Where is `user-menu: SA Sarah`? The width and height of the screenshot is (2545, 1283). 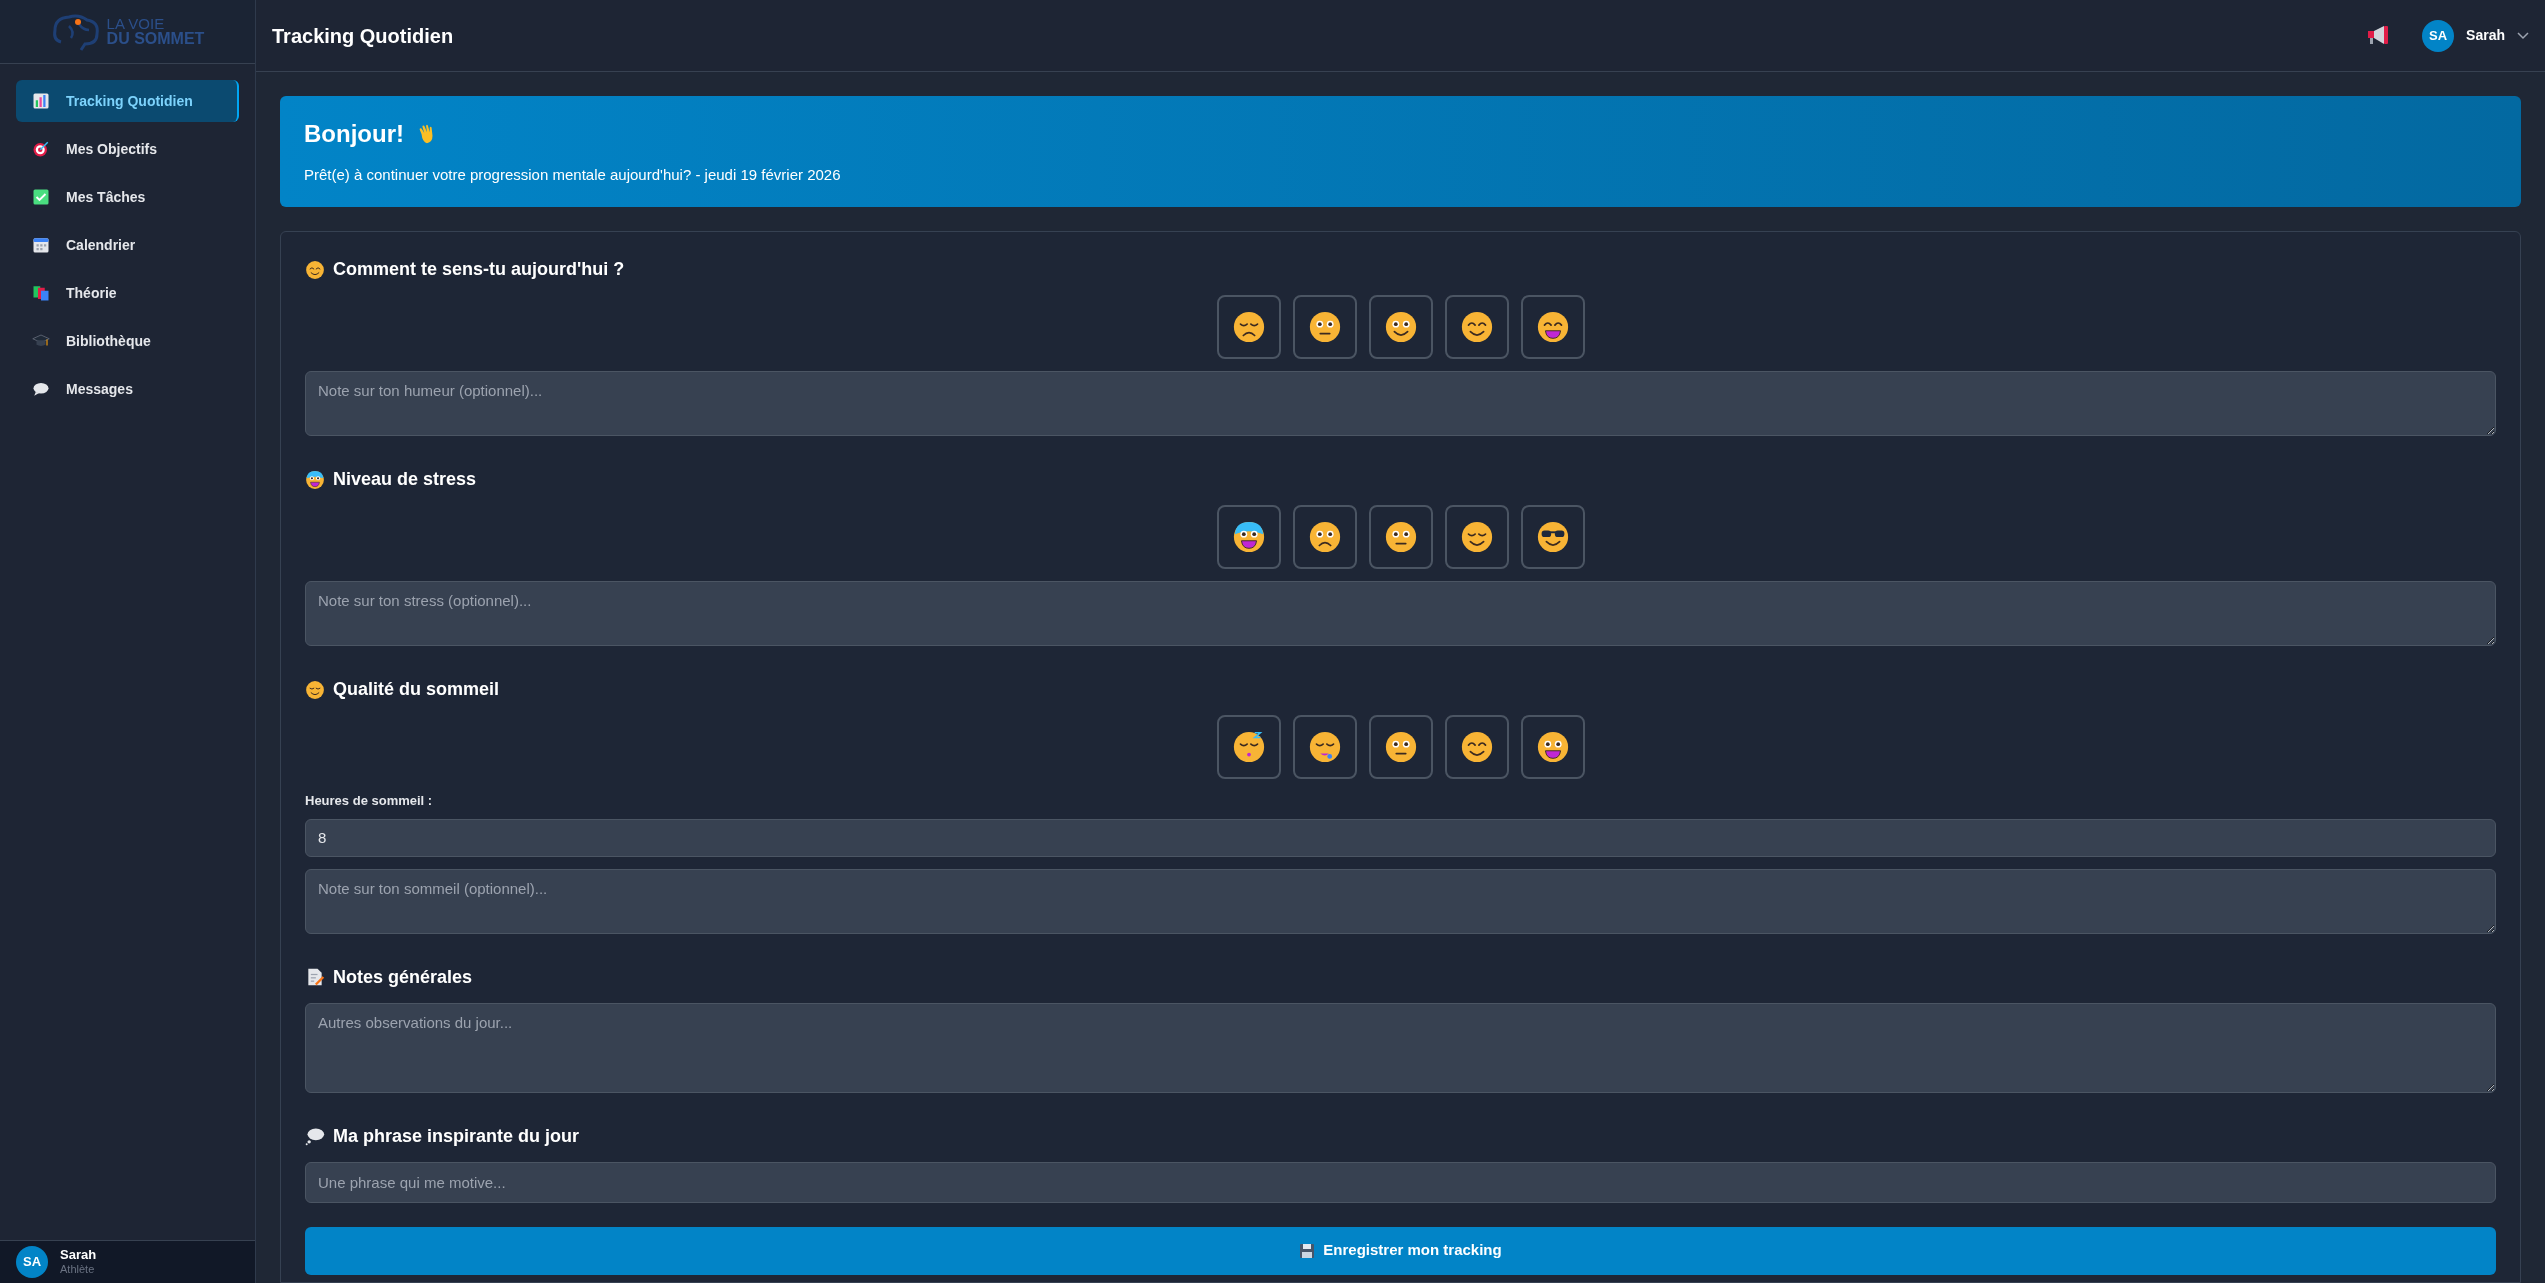
user-menu: SA Sarah is located at coordinates (2475, 35).